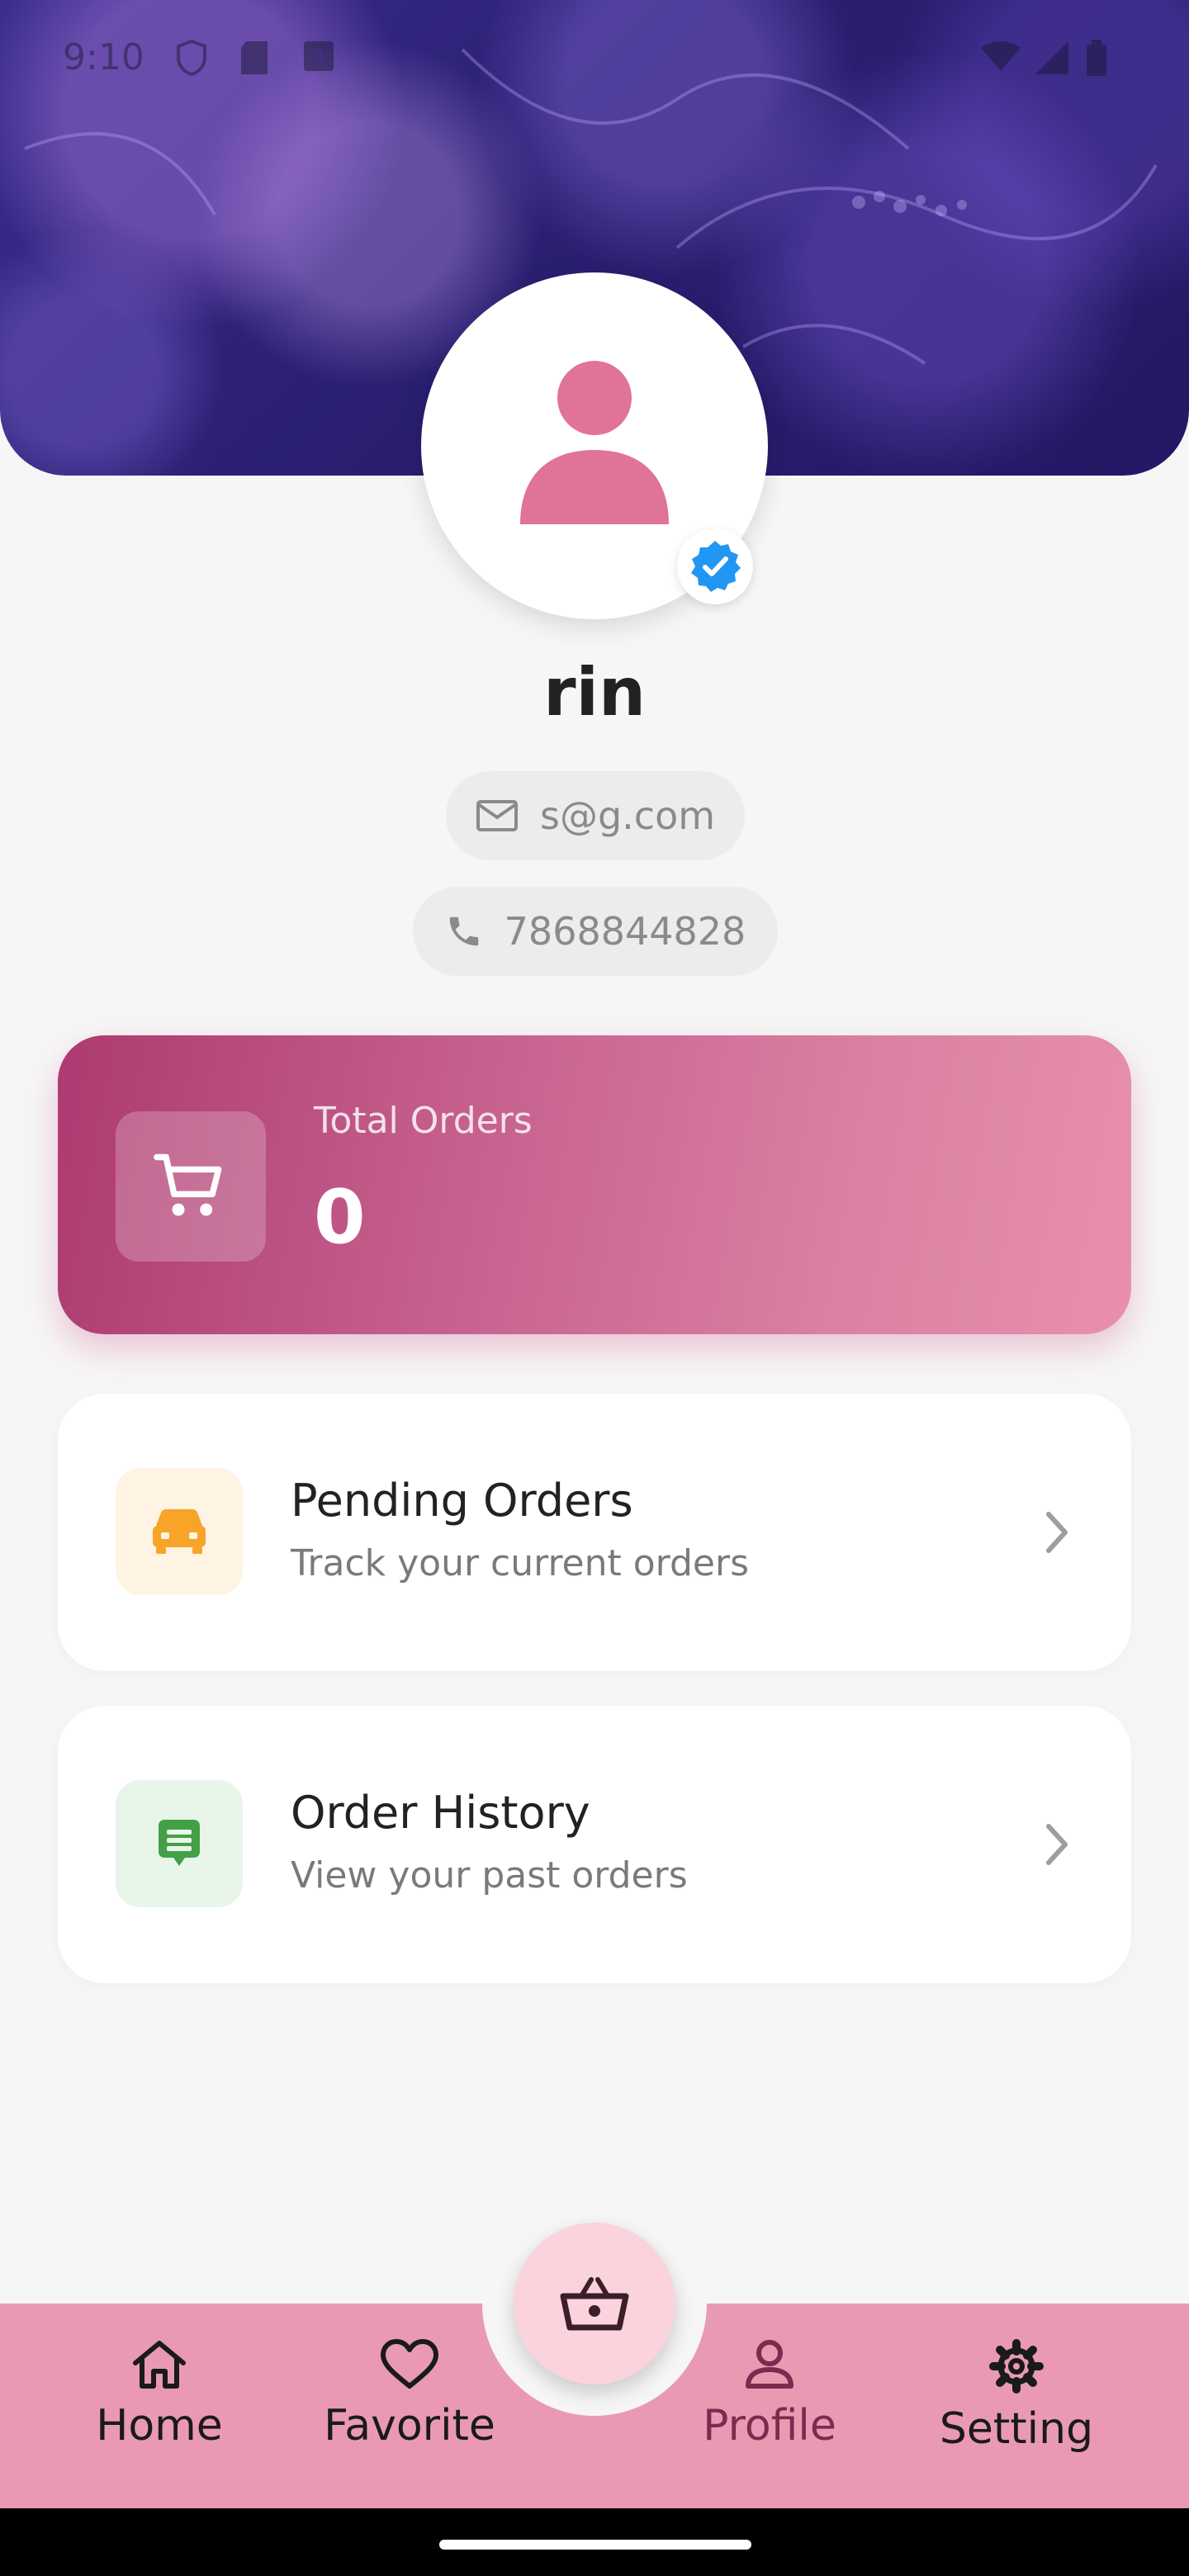 This screenshot has height=2576, width=1189. What do you see at coordinates (497, 815) in the screenshot?
I see `mail-icon` at bounding box center [497, 815].